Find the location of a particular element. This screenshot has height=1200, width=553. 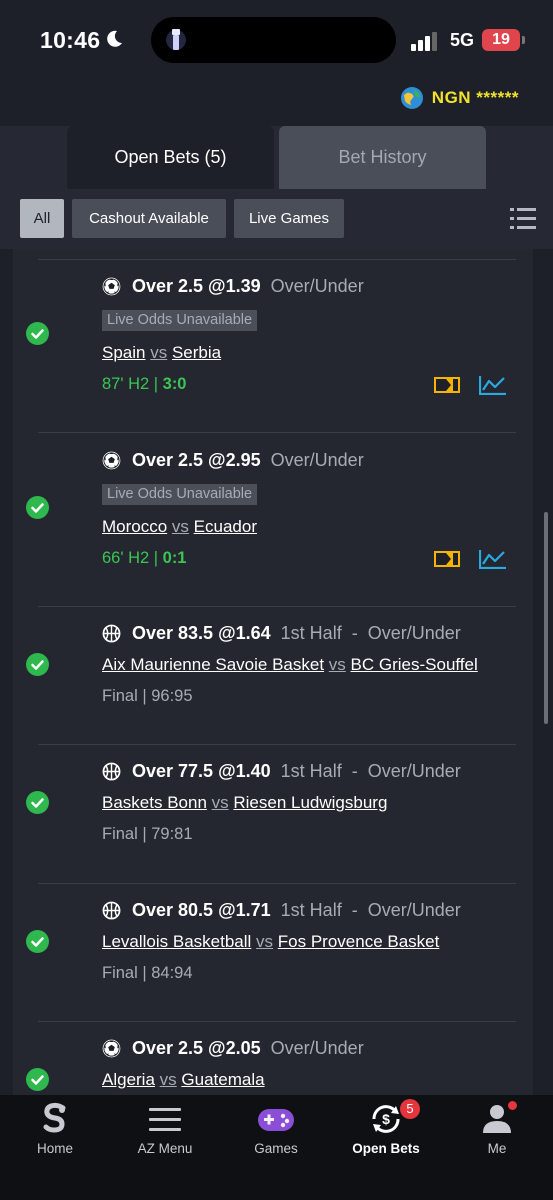

nav-az-menu: AZ Menu is located at coordinates (165, 1130).